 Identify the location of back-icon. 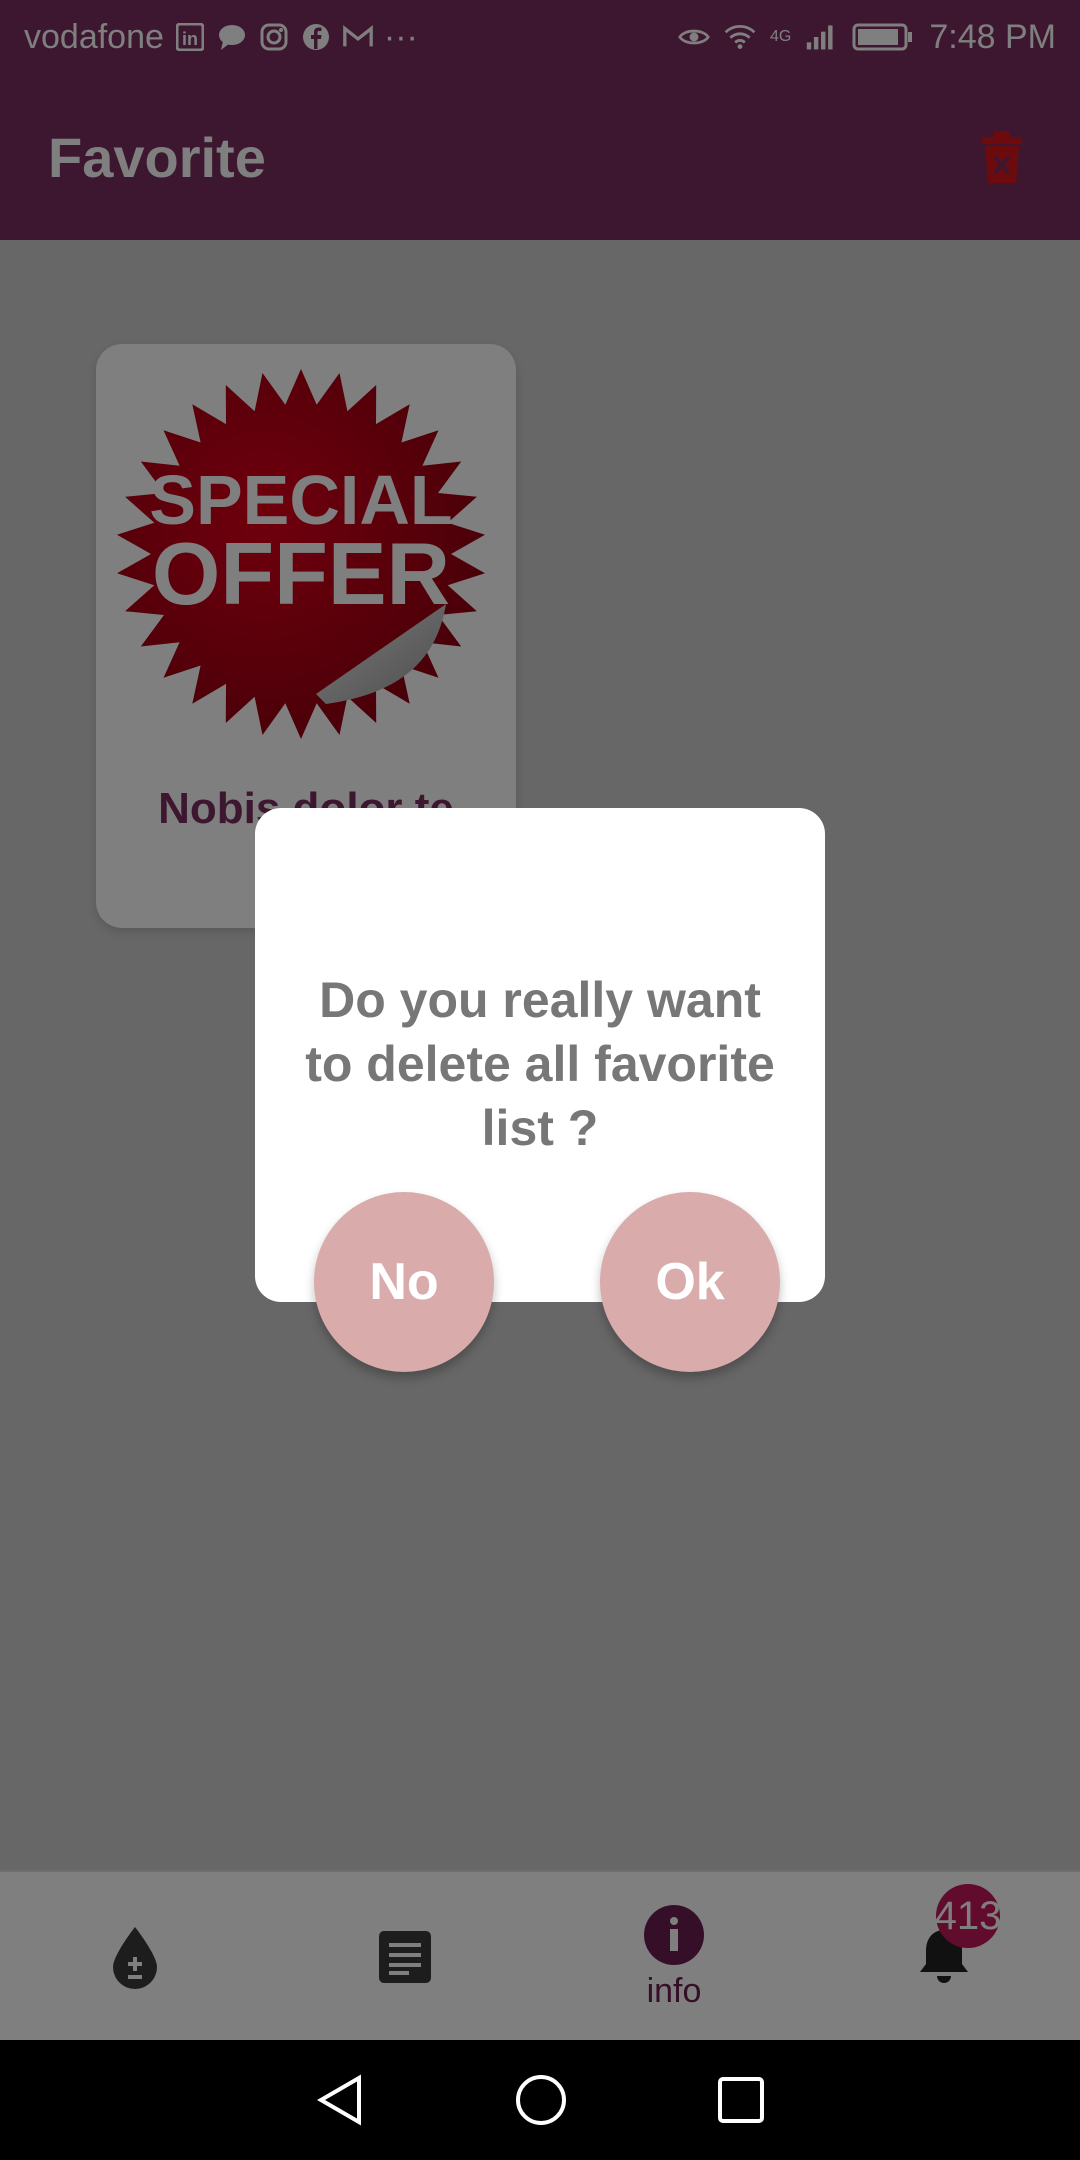
(340, 2100).